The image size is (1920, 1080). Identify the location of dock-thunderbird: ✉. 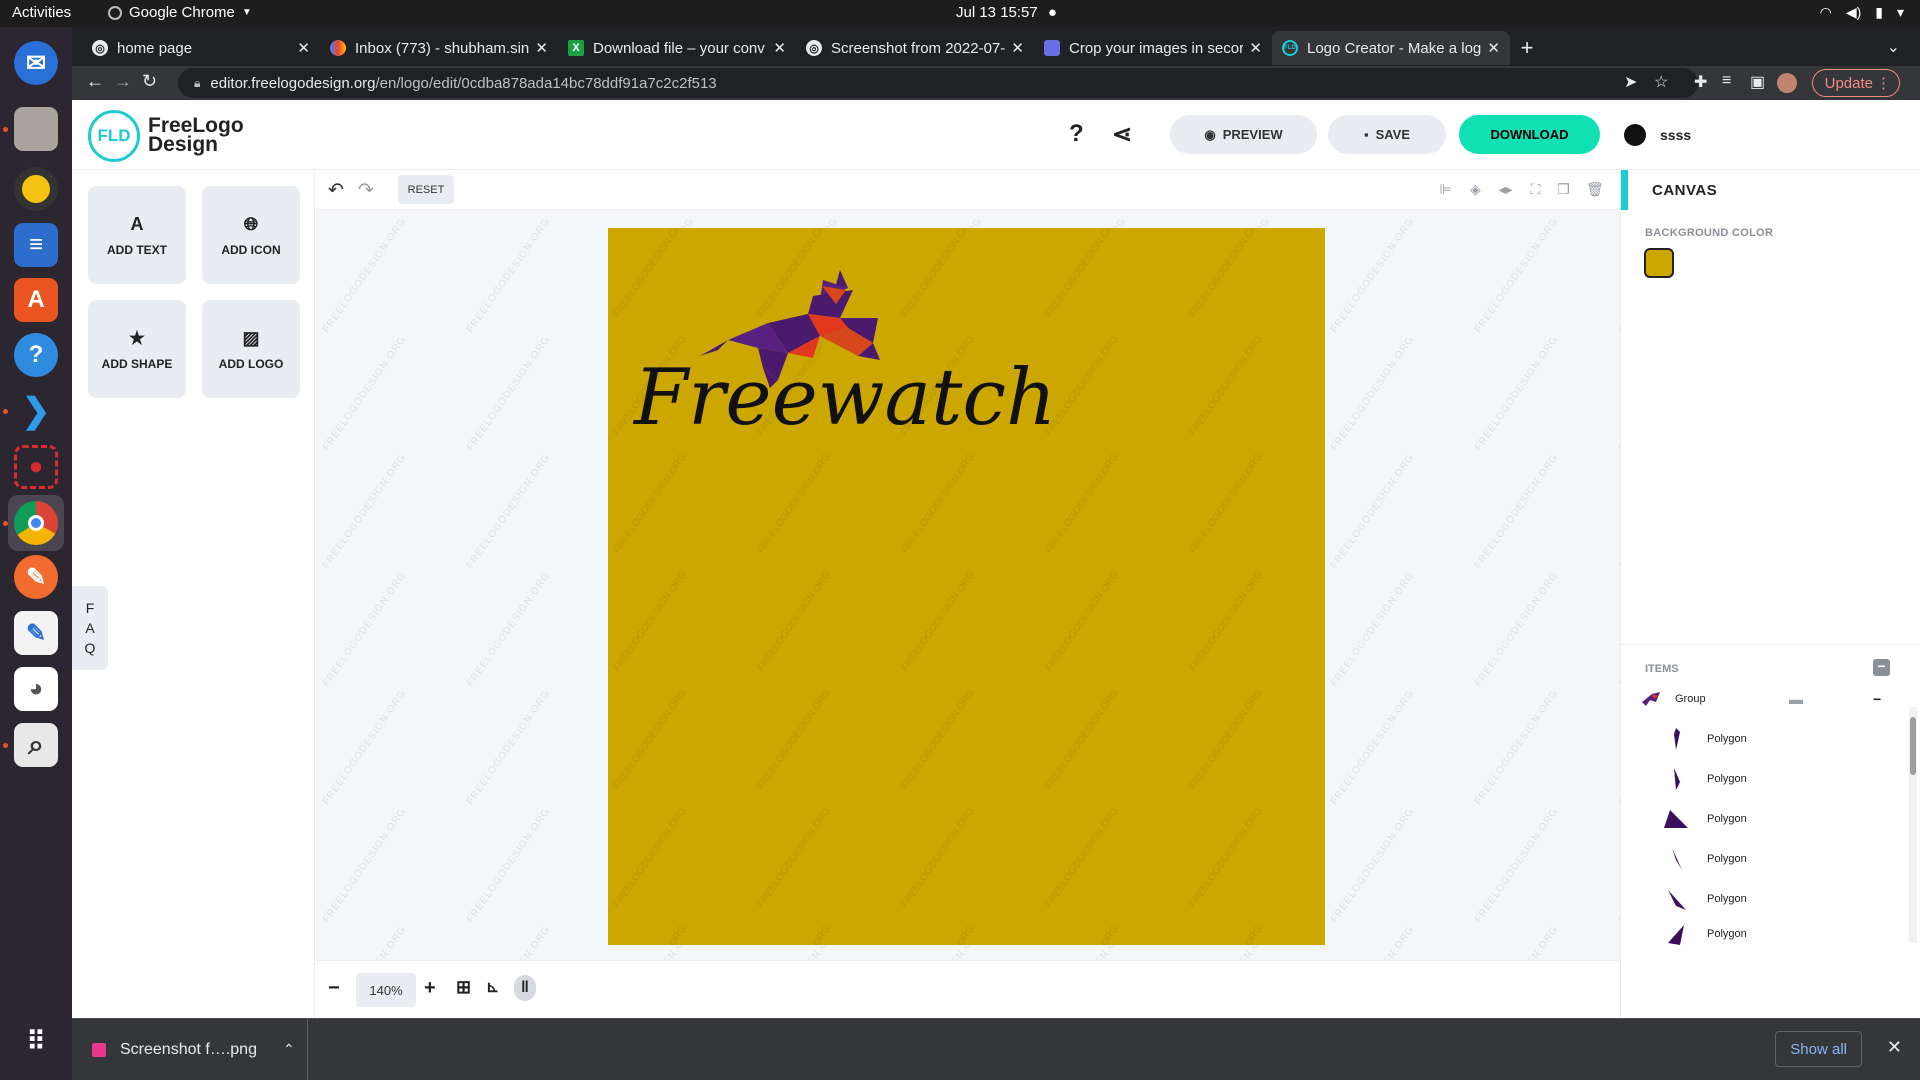
(36, 63).